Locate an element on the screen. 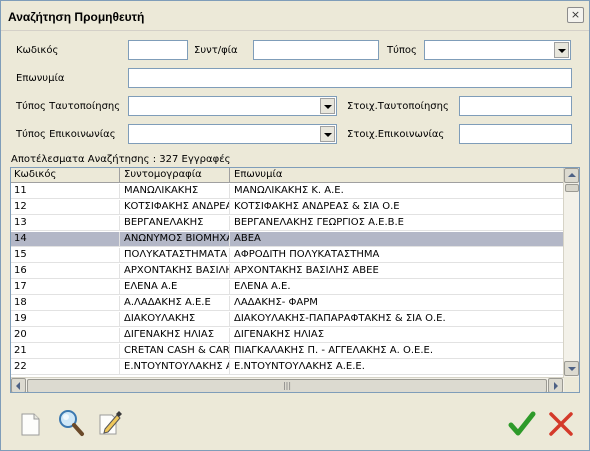 The height and width of the screenshot is (451, 590). id-type-select is located at coordinates (232, 106).